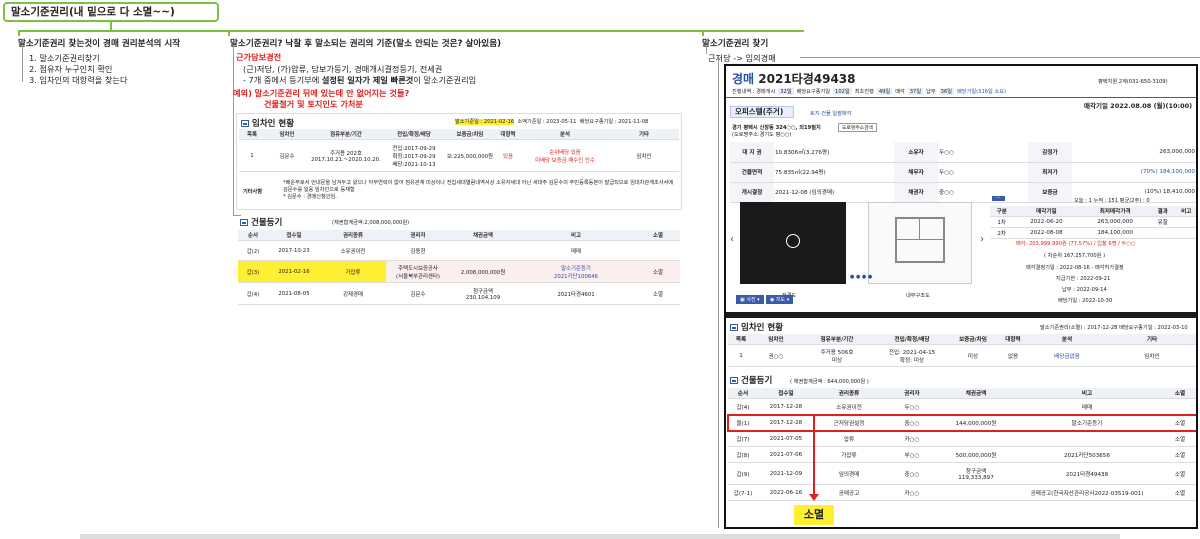  Describe the element at coordinates (93, 12) in the screenshot. I see `root-title: 말소기준권리(내 밑으로 다 소멸~~)` at that location.